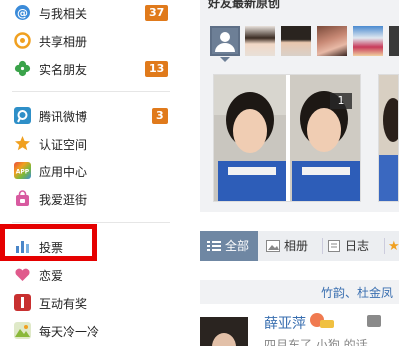 The width and height of the screenshot is (399, 346). I want to click on sidebar-item-label: 腾讯微博, so click(63, 117).